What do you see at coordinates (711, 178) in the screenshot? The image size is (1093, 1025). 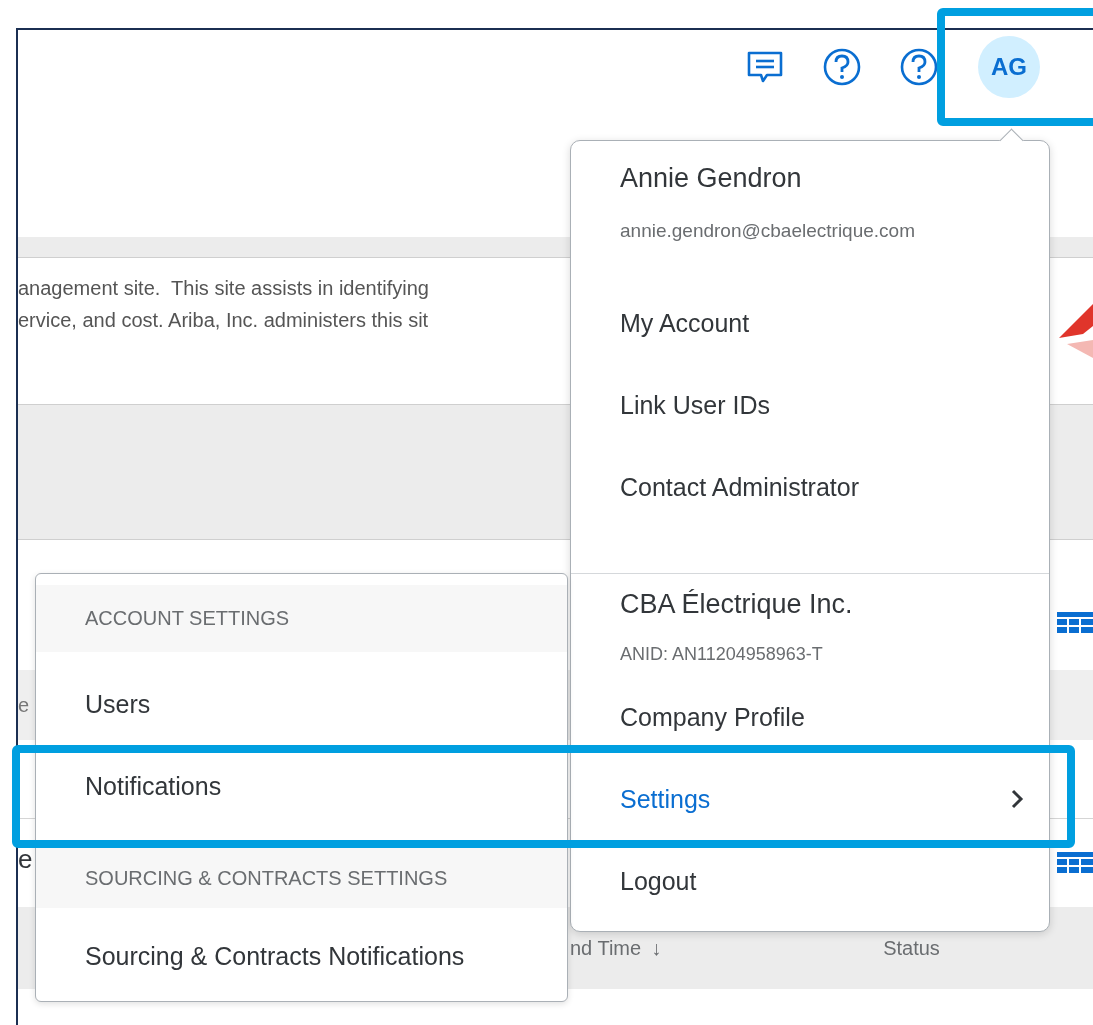 I see `user-name: Annie Gendron` at bounding box center [711, 178].